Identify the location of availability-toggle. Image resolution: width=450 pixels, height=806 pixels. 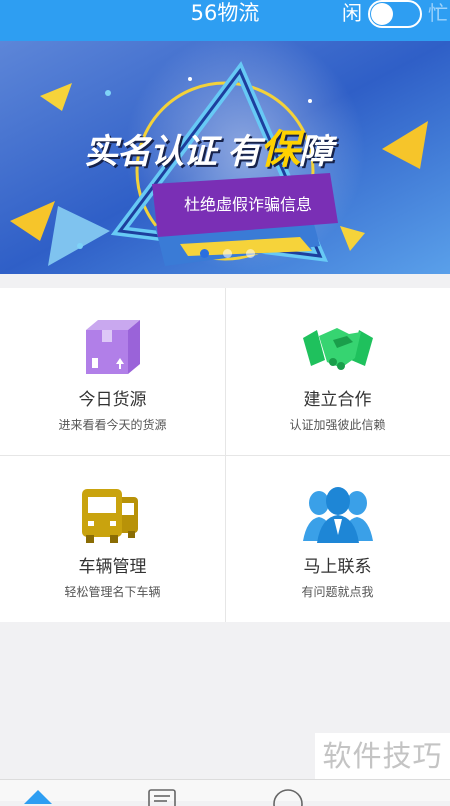
(395, 14).